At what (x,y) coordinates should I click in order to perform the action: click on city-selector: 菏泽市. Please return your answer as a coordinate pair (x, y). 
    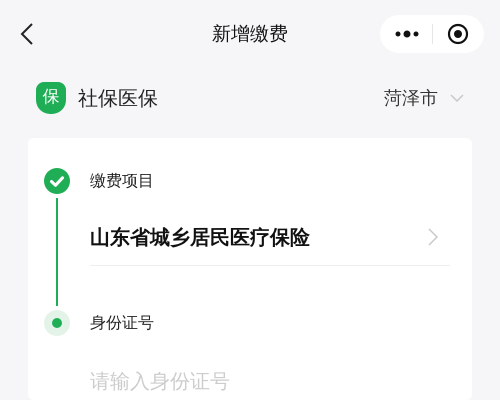
    Looking at the image, I should click on (424, 98).